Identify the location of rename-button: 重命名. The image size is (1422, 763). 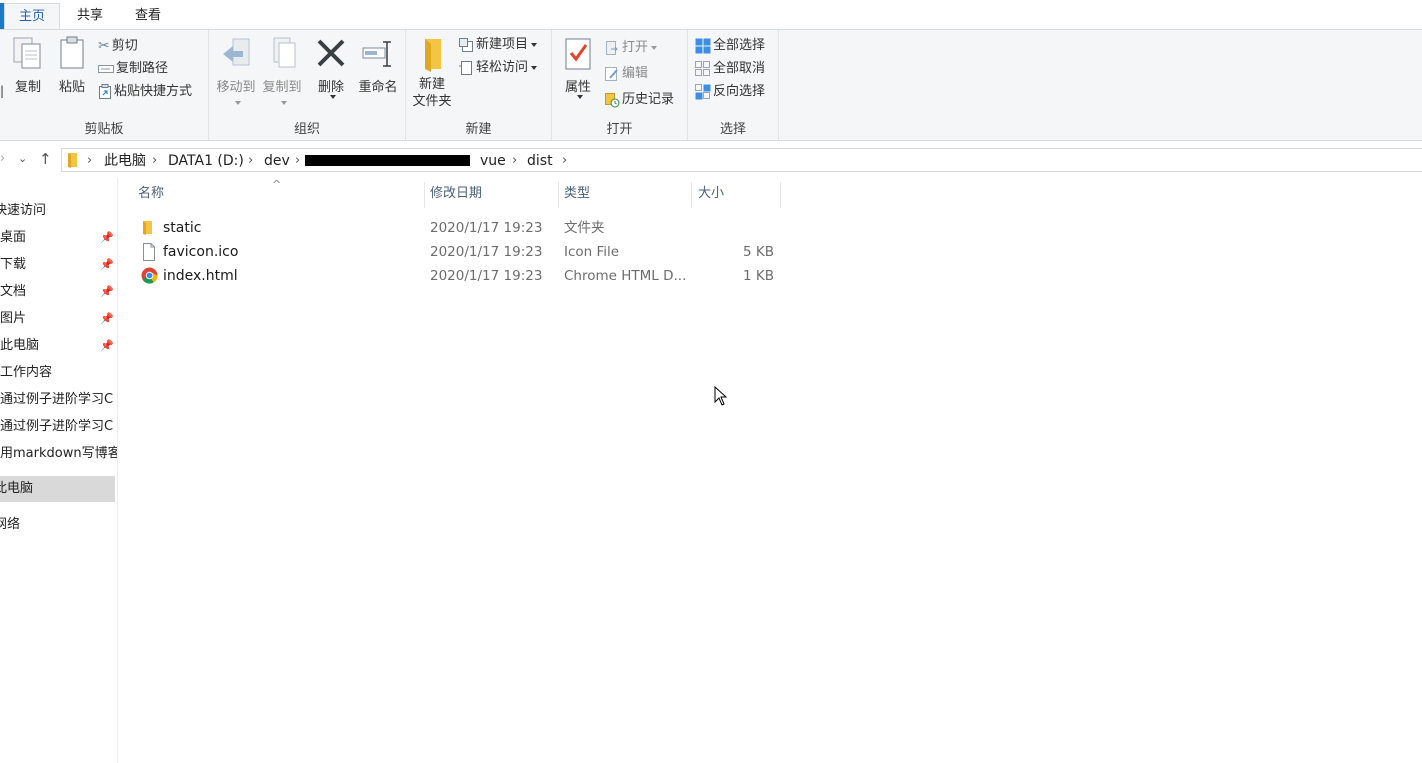
(378, 65).